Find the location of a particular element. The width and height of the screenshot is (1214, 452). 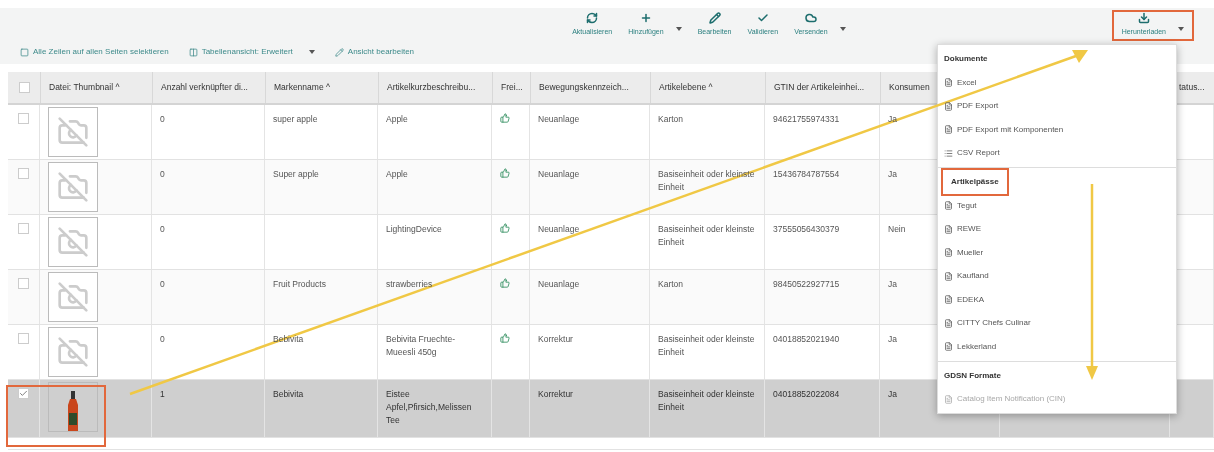

column-header: Artikelebene ^ is located at coordinates (686, 87).